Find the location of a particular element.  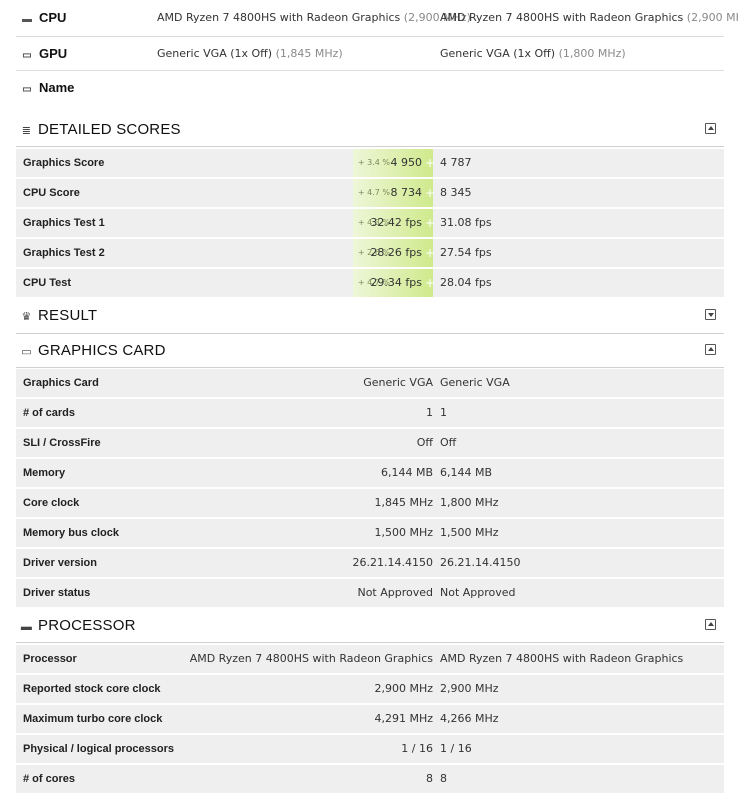

table-row: # of cores 8 8 is located at coordinates (370, 780).